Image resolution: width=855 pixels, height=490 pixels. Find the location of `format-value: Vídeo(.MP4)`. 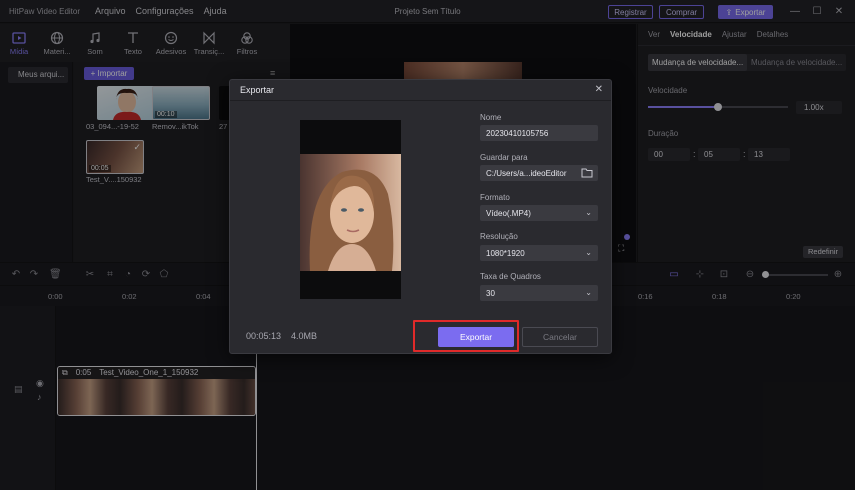

format-value: Vídeo(.MP4) is located at coordinates (508, 213).